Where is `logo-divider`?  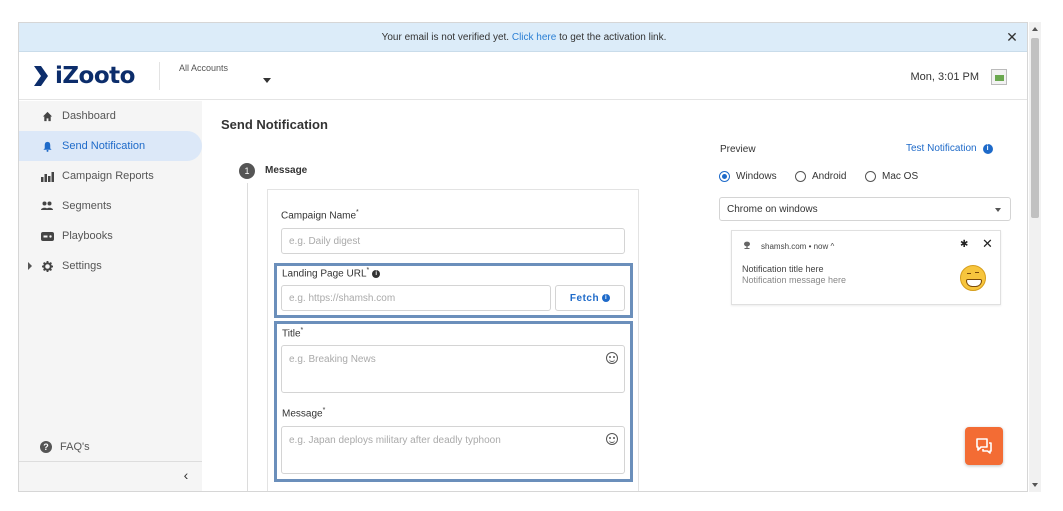 logo-divider is located at coordinates (159, 76).